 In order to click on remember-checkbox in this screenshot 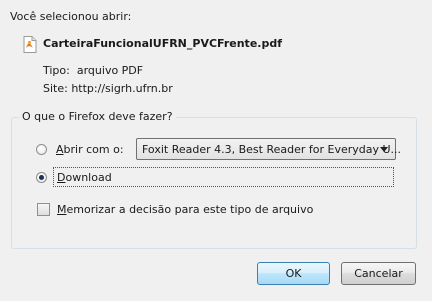, I will do `click(43, 209)`.